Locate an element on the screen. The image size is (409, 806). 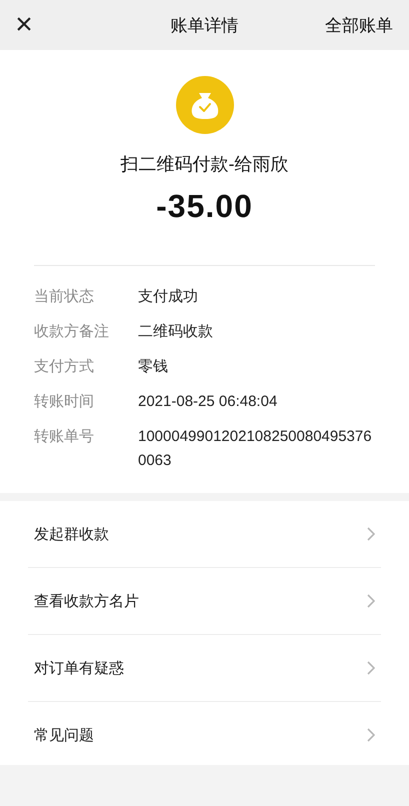
menu-item: 对订单有疑惑 is located at coordinates (204, 667).